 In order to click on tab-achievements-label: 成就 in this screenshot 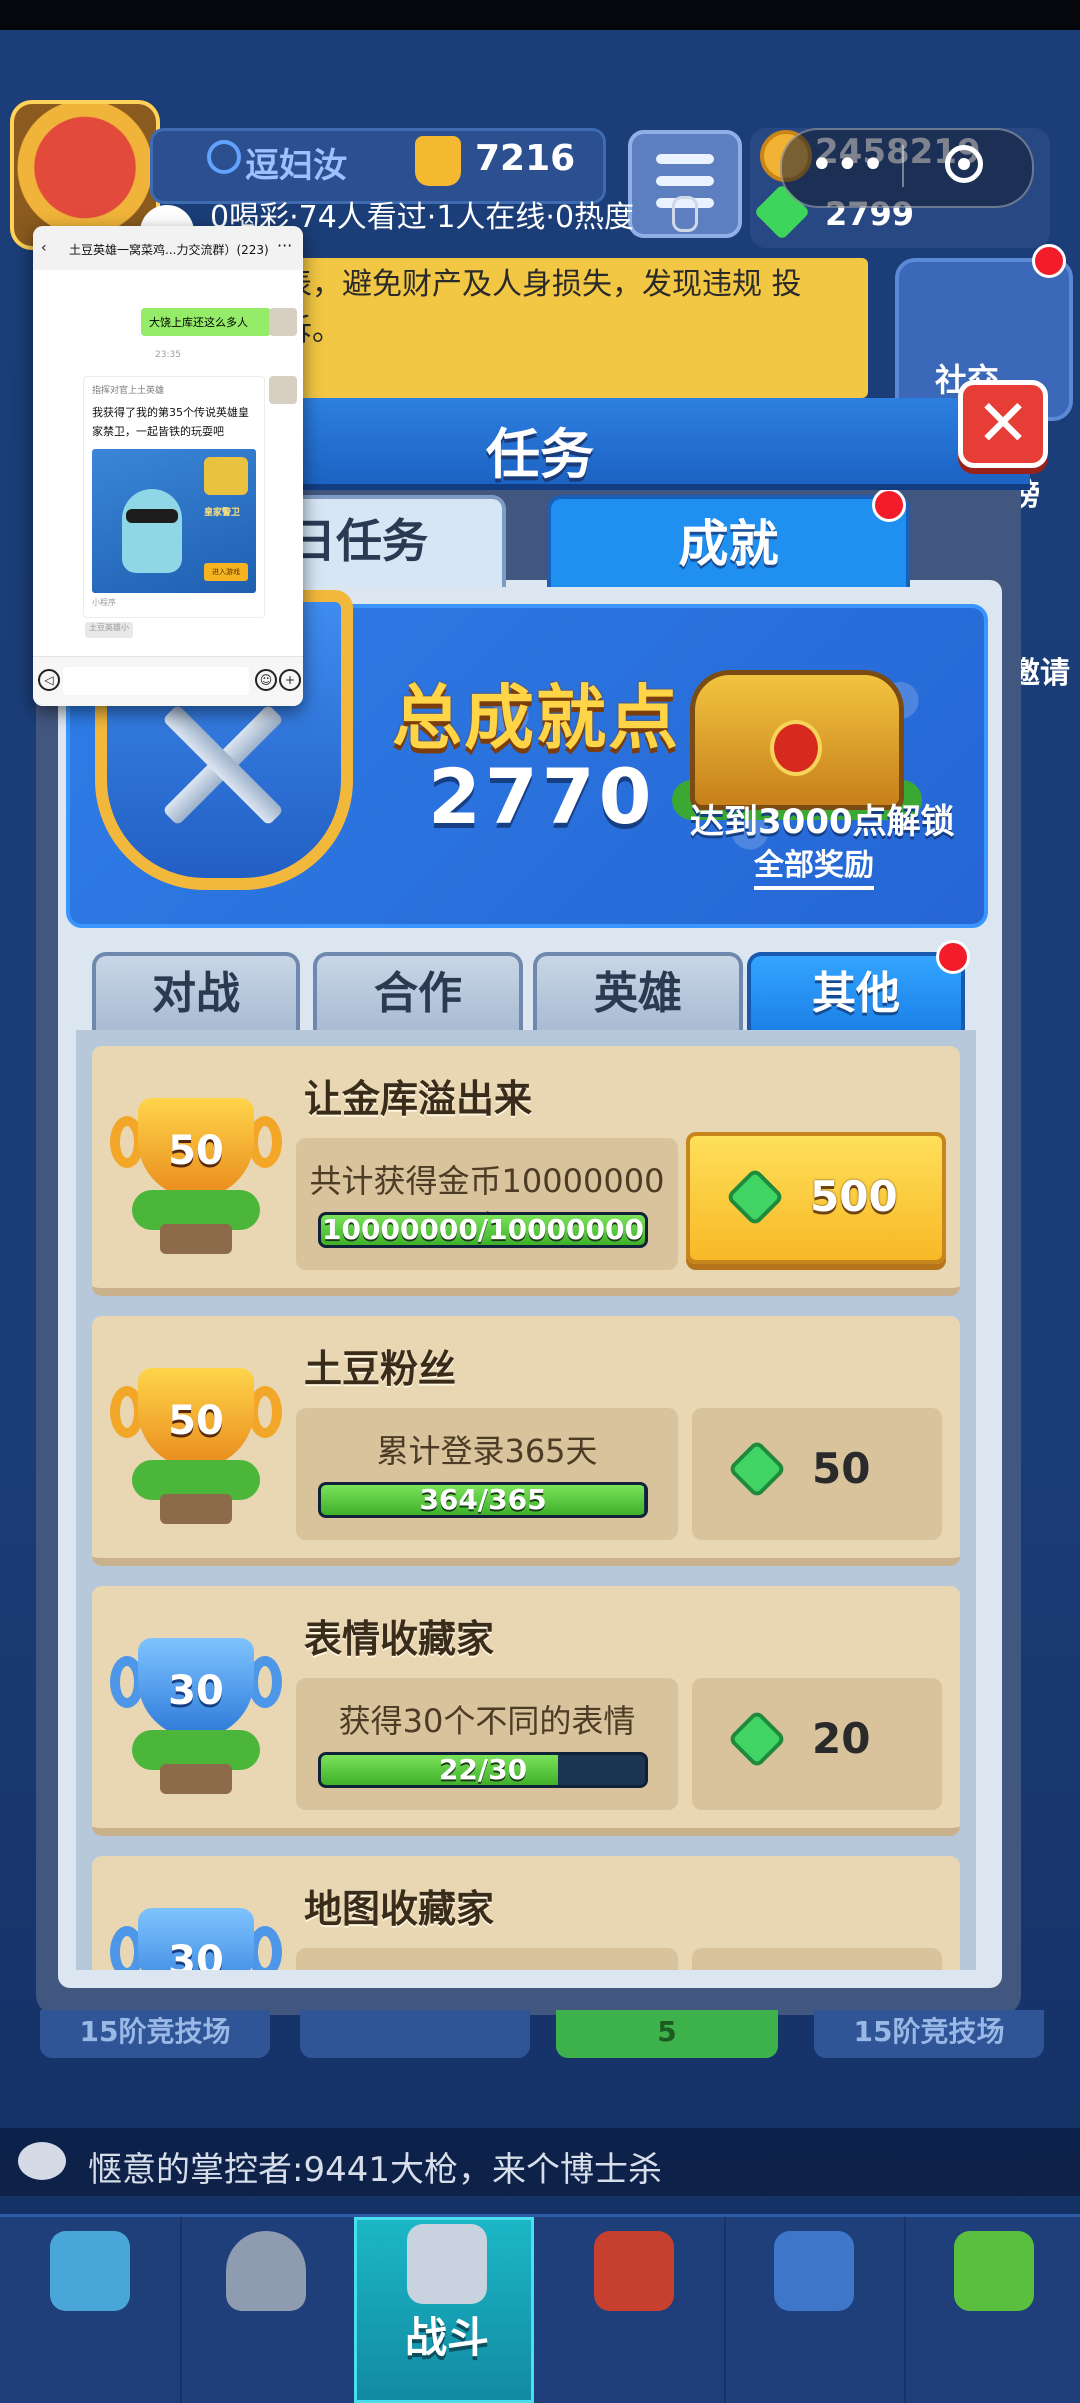, I will do `click(728, 544)`.